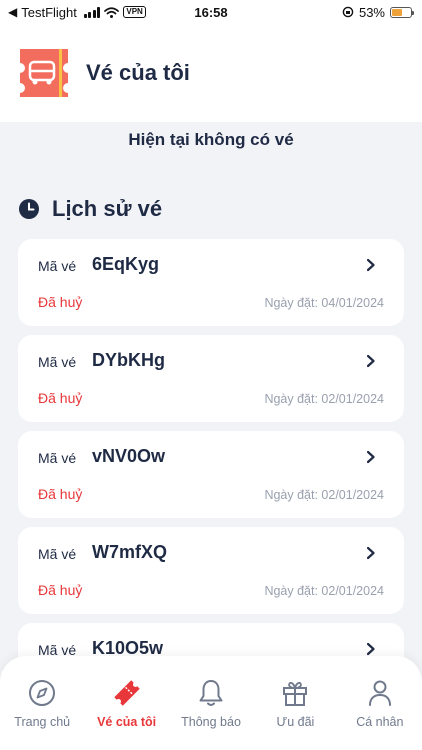 The height and width of the screenshot is (750, 422). I want to click on battery-percent: 53%, so click(371, 12).